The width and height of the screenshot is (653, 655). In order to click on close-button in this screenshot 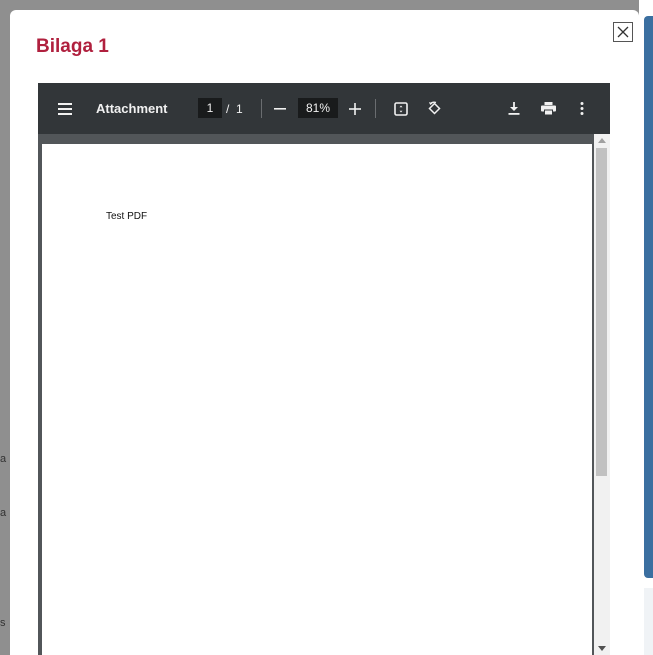, I will do `click(623, 32)`.